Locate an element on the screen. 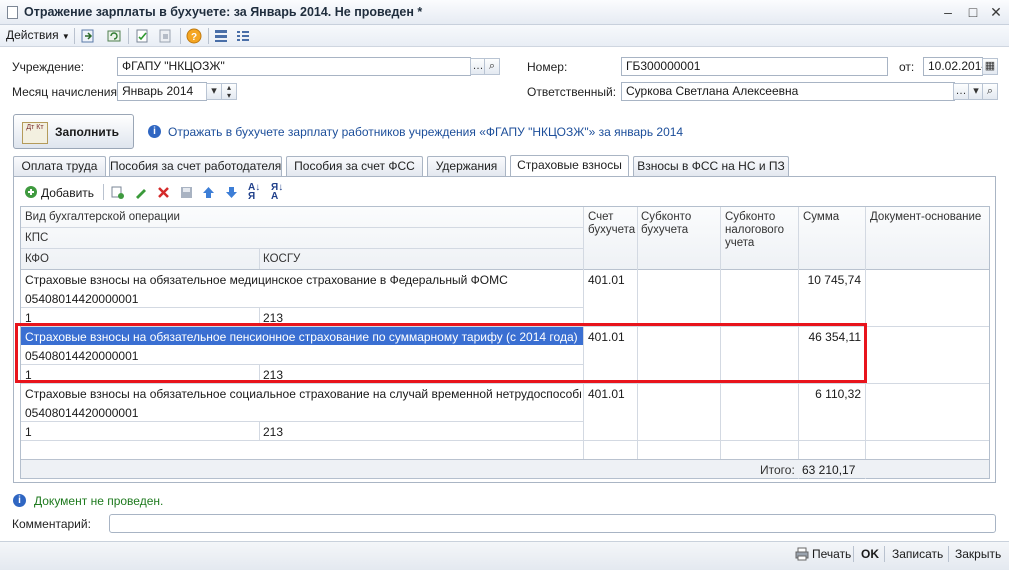 This screenshot has height=570, width=1009. responsible-search-icon: ⌕ is located at coordinates (990, 91).